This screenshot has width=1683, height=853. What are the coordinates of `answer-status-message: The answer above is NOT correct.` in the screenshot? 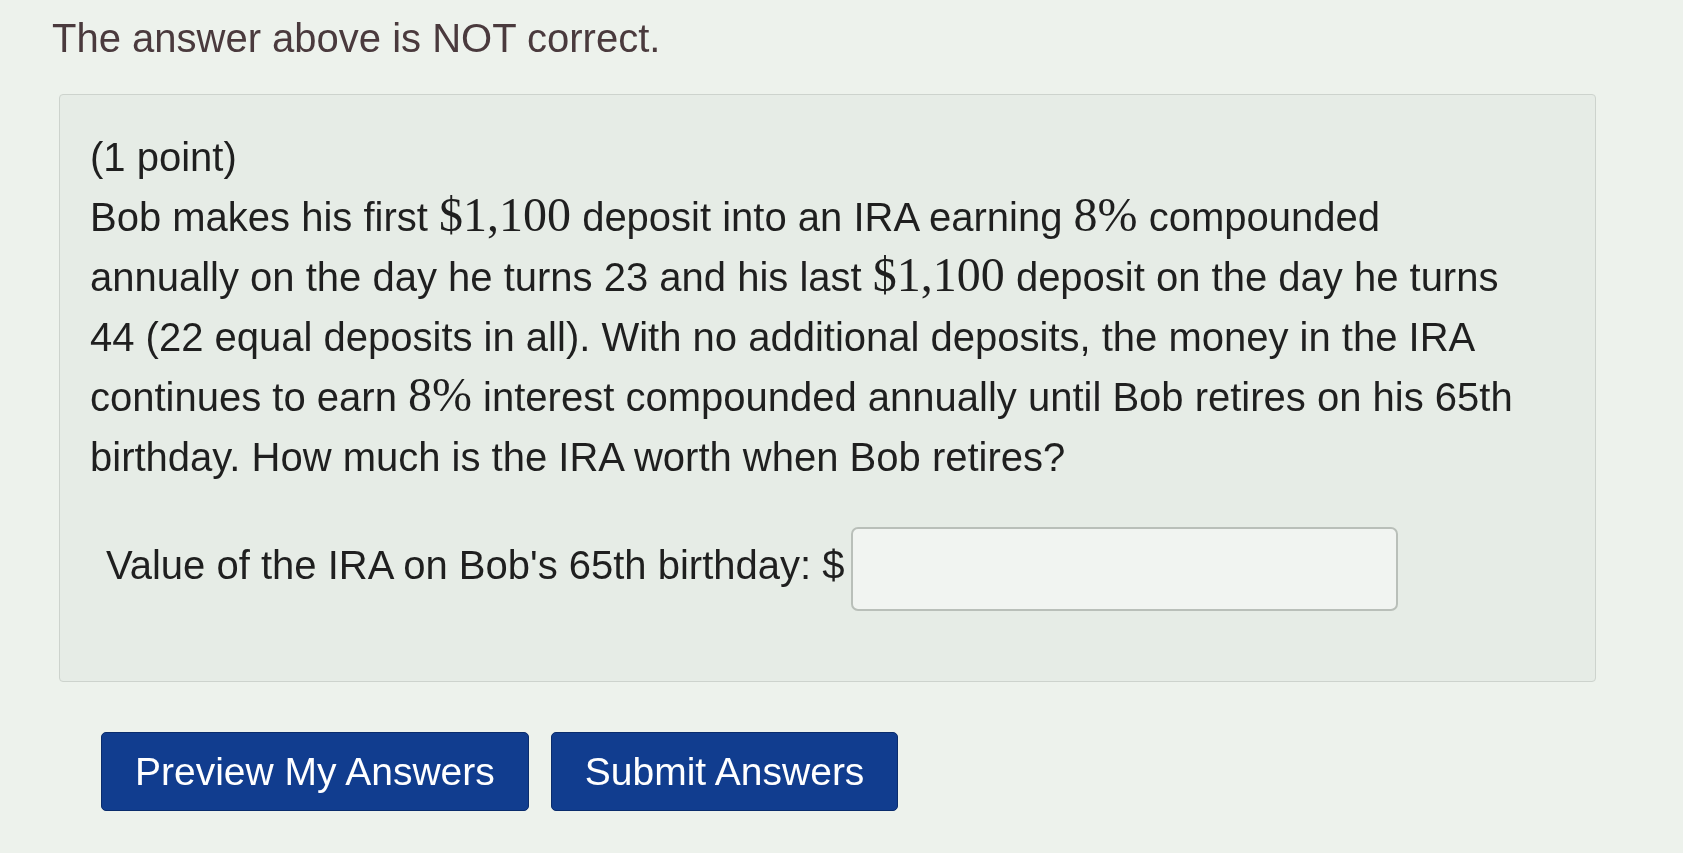 It's located at (356, 38).